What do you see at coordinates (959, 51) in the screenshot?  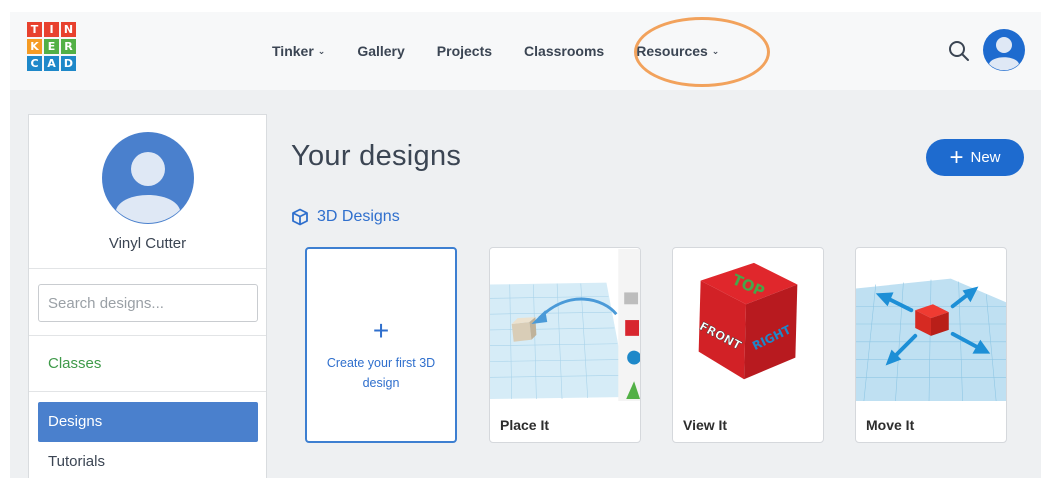 I see `search-icon` at bounding box center [959, 51].